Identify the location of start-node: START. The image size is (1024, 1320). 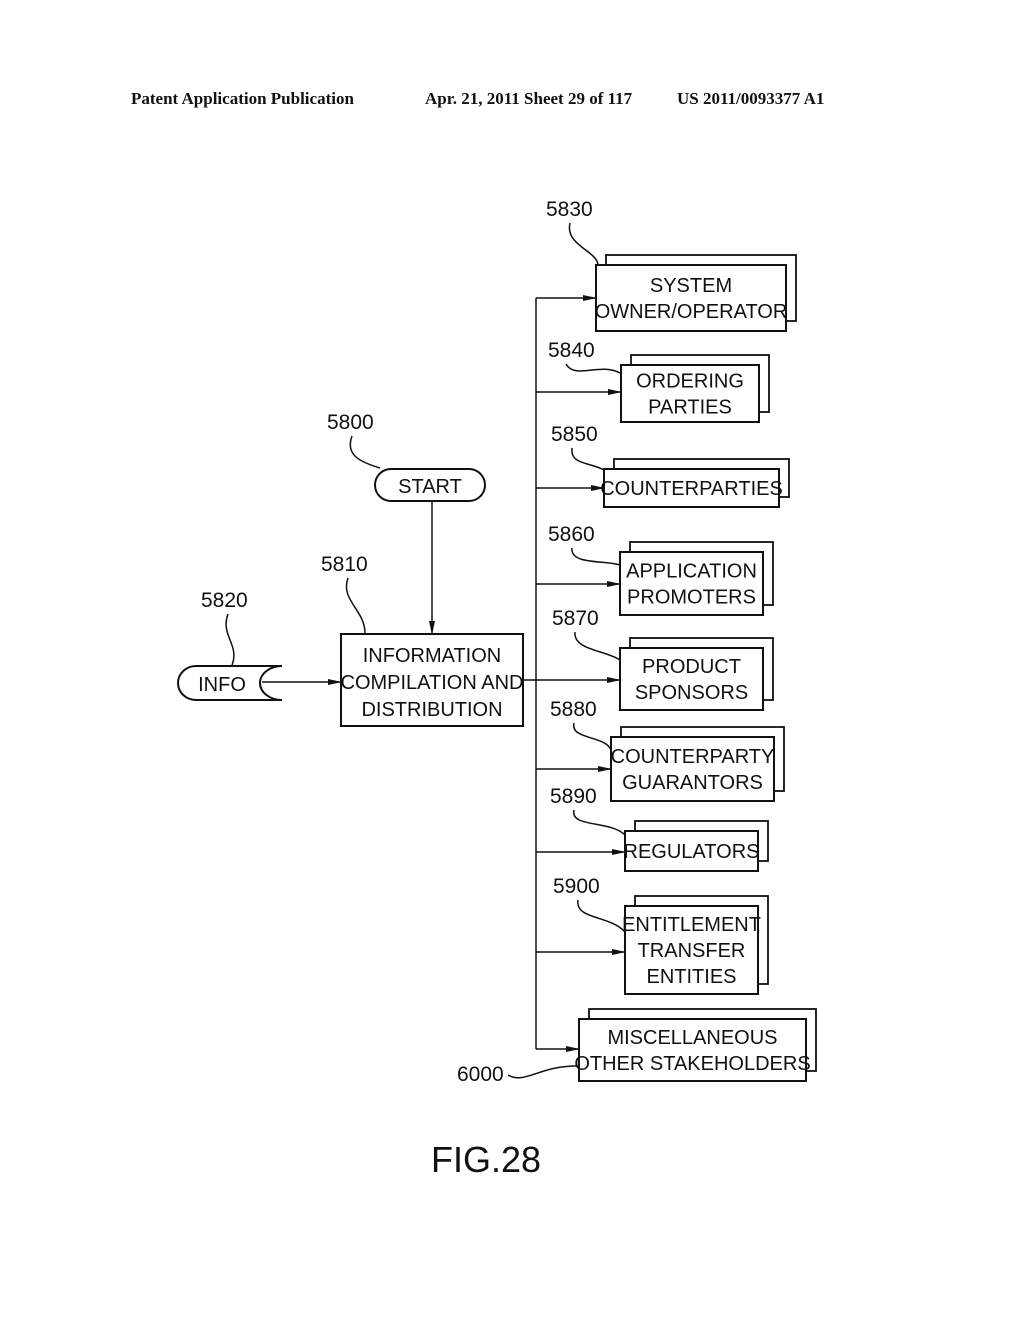
(430, 485).